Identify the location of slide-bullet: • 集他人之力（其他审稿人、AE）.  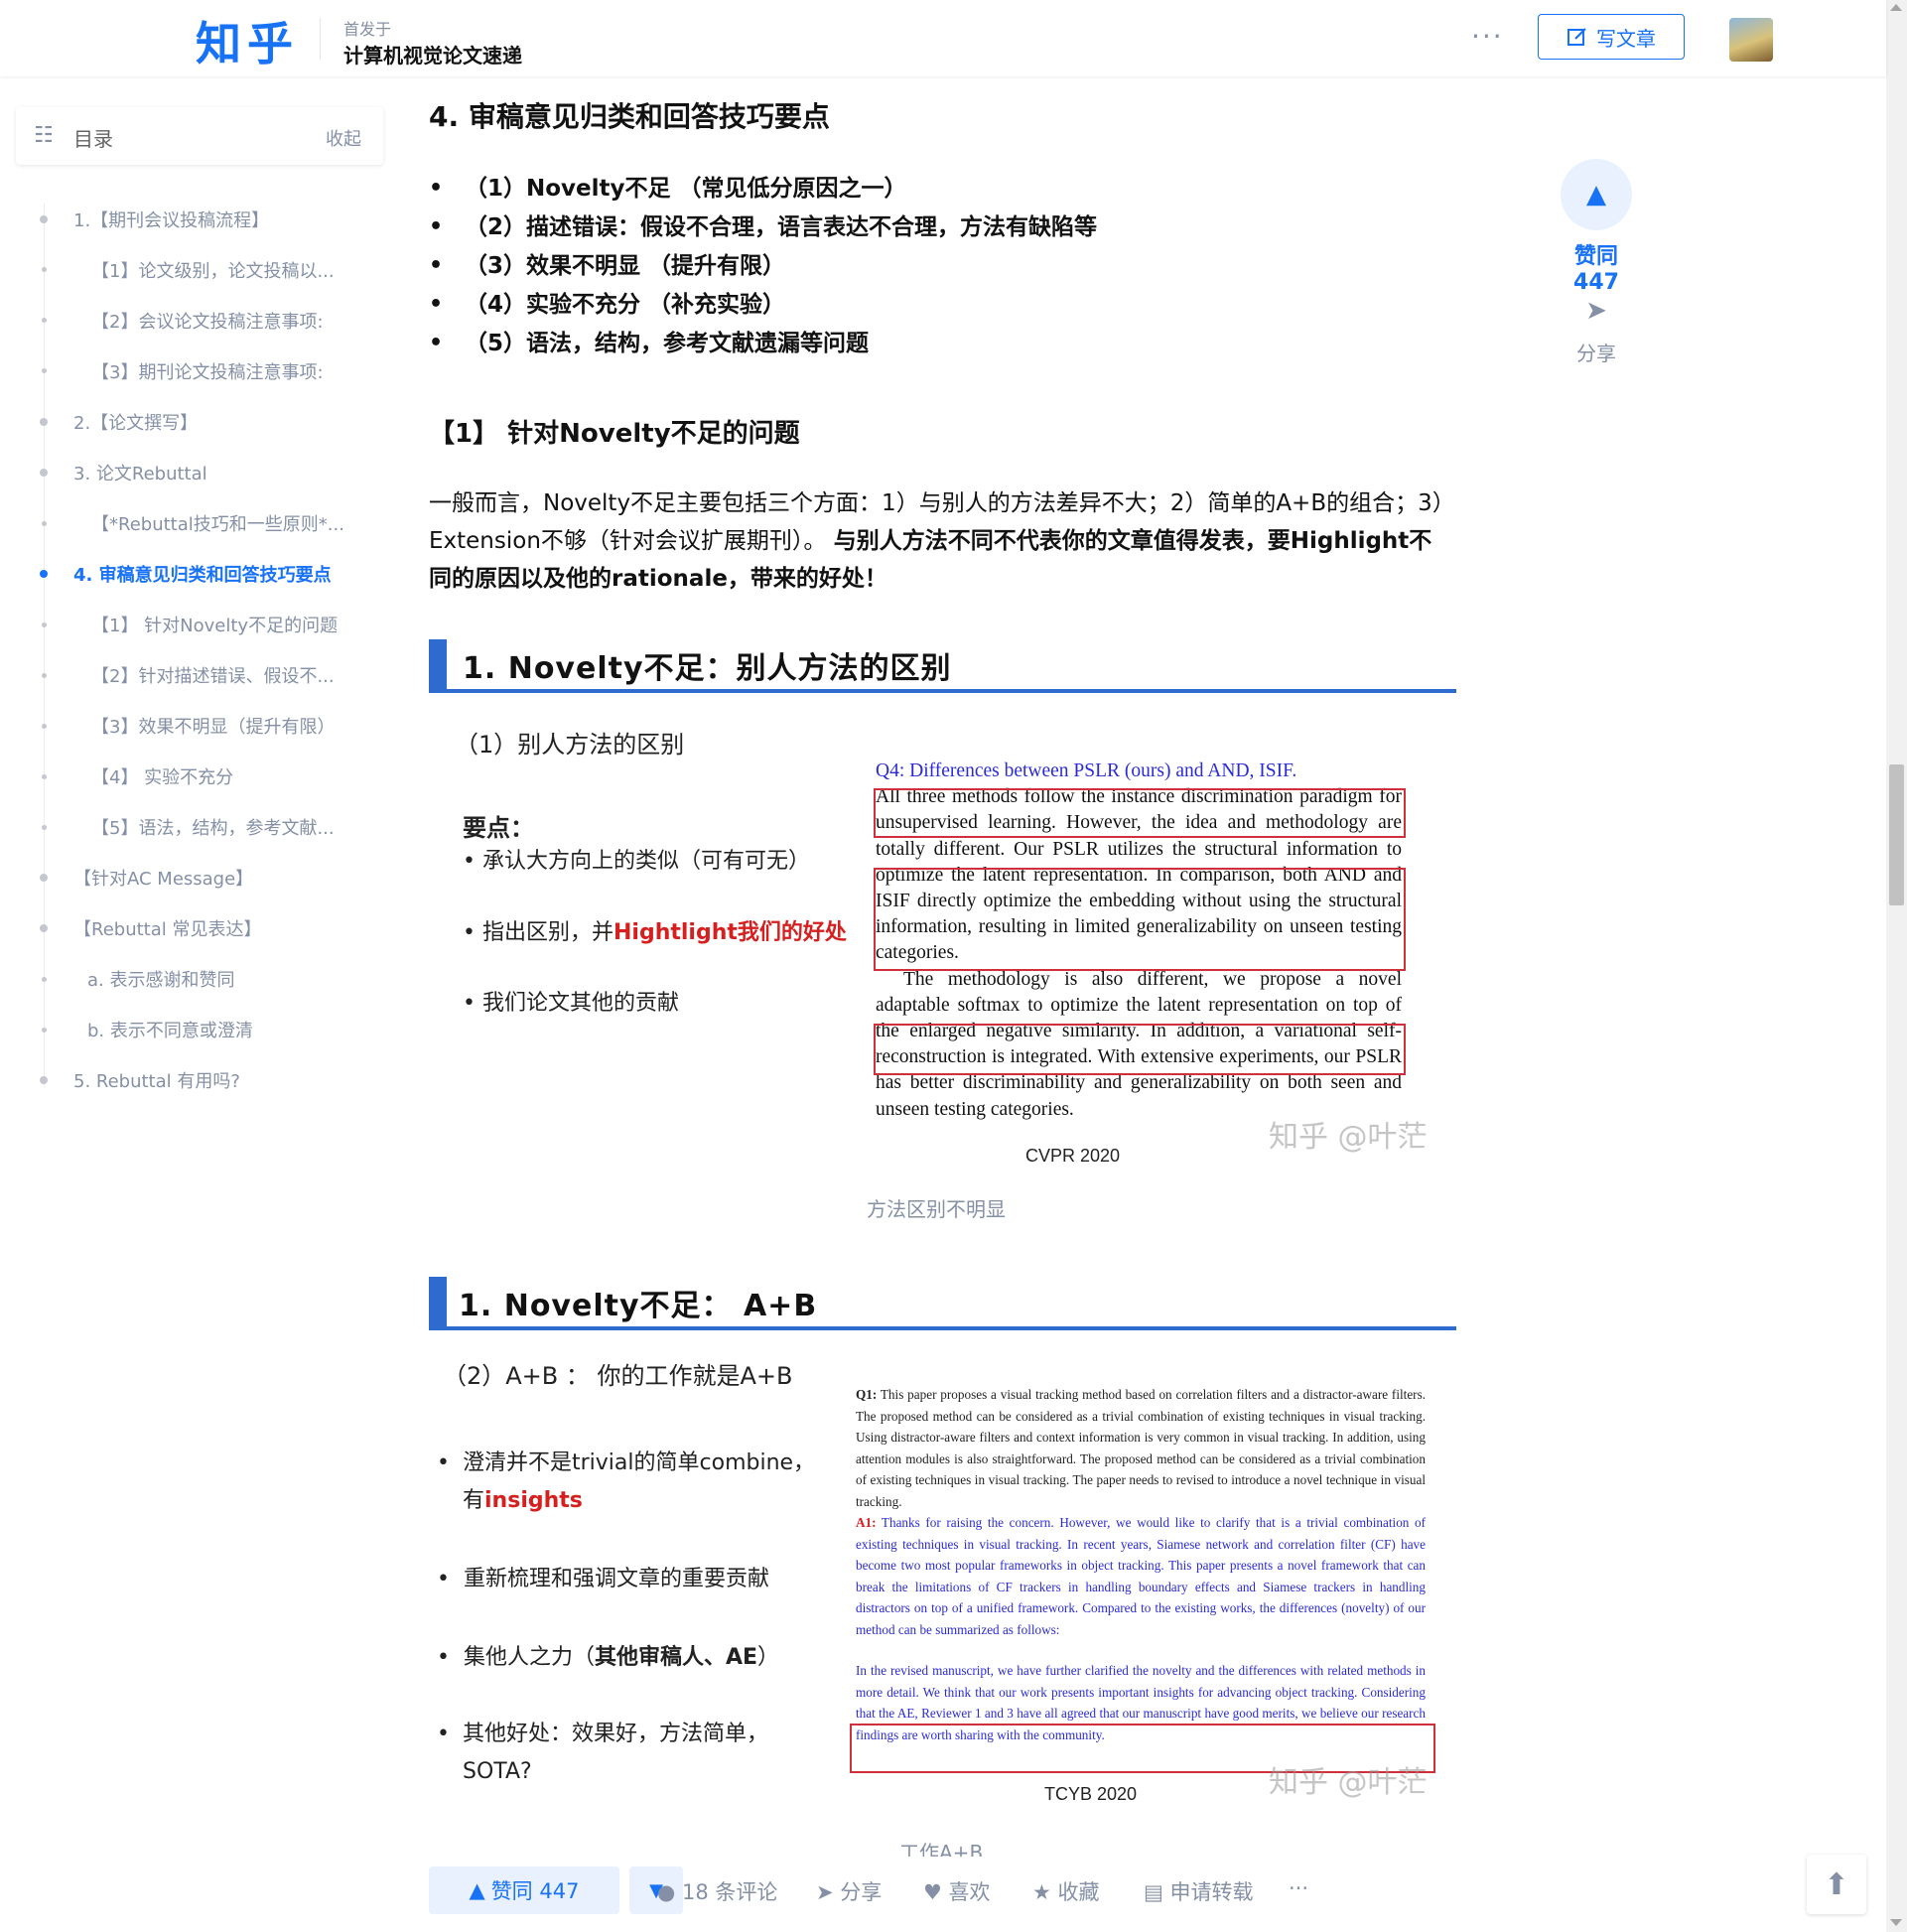
(608, 1658).